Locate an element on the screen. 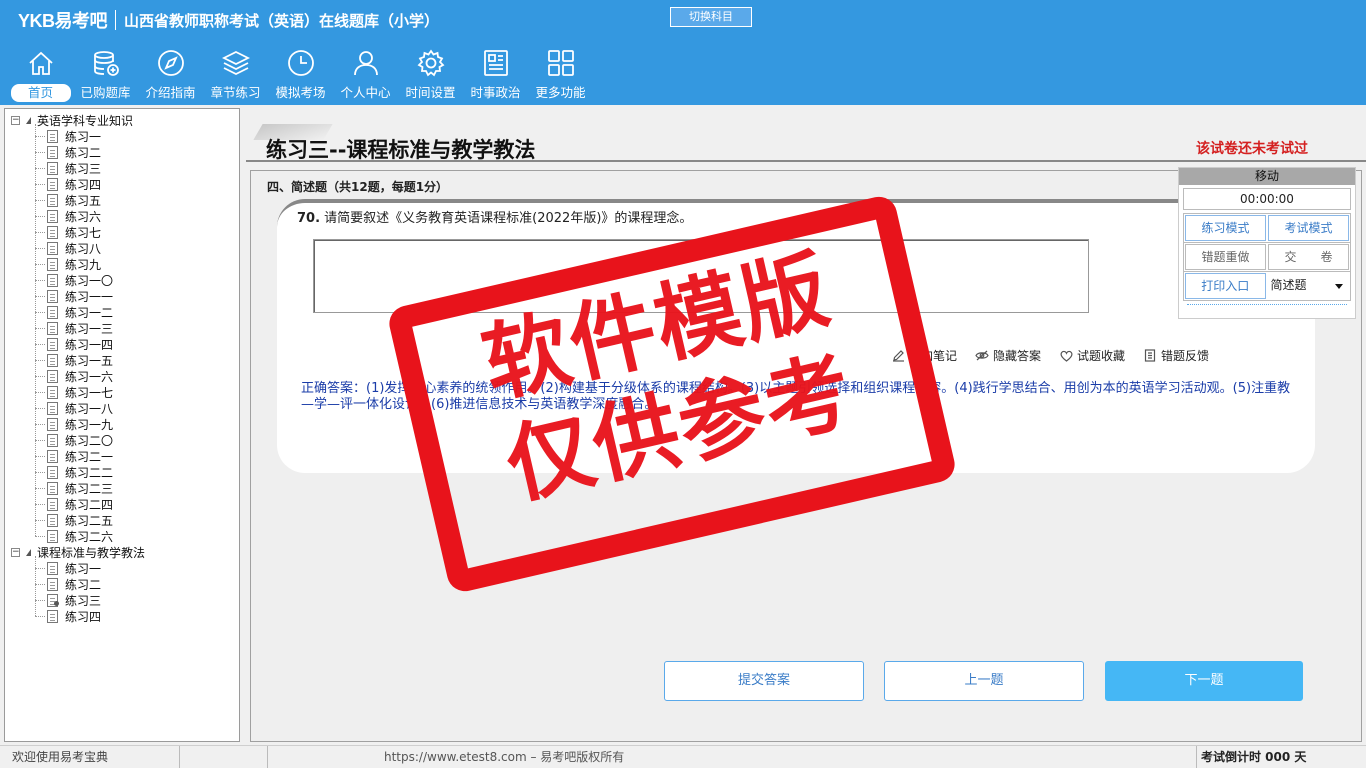 The height and width of the screenshot is (768, 1366). hide-answer-button: 隐藏答案 is located at coordinates (1008, 355).